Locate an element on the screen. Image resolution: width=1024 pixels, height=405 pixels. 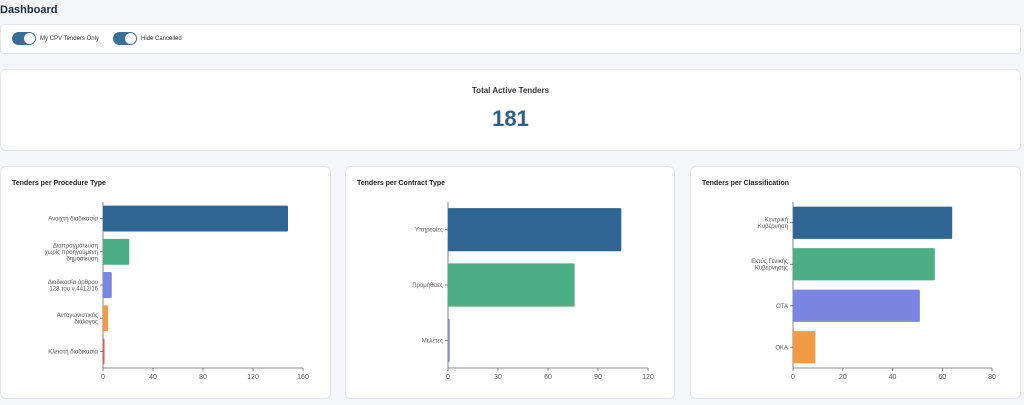
category-label: Εκτός Γενικής Κυβέρνησης is located at coordinates (769, 265).